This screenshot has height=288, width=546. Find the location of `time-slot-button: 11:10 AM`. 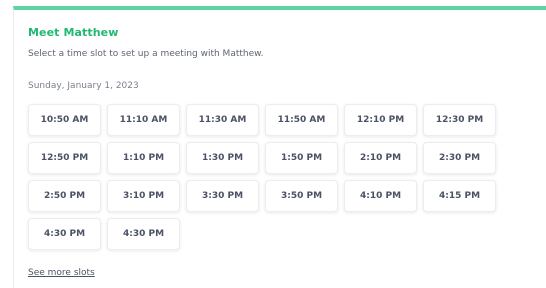

time-slot-button: 11:10 AM is located at coordinates (143, 120).